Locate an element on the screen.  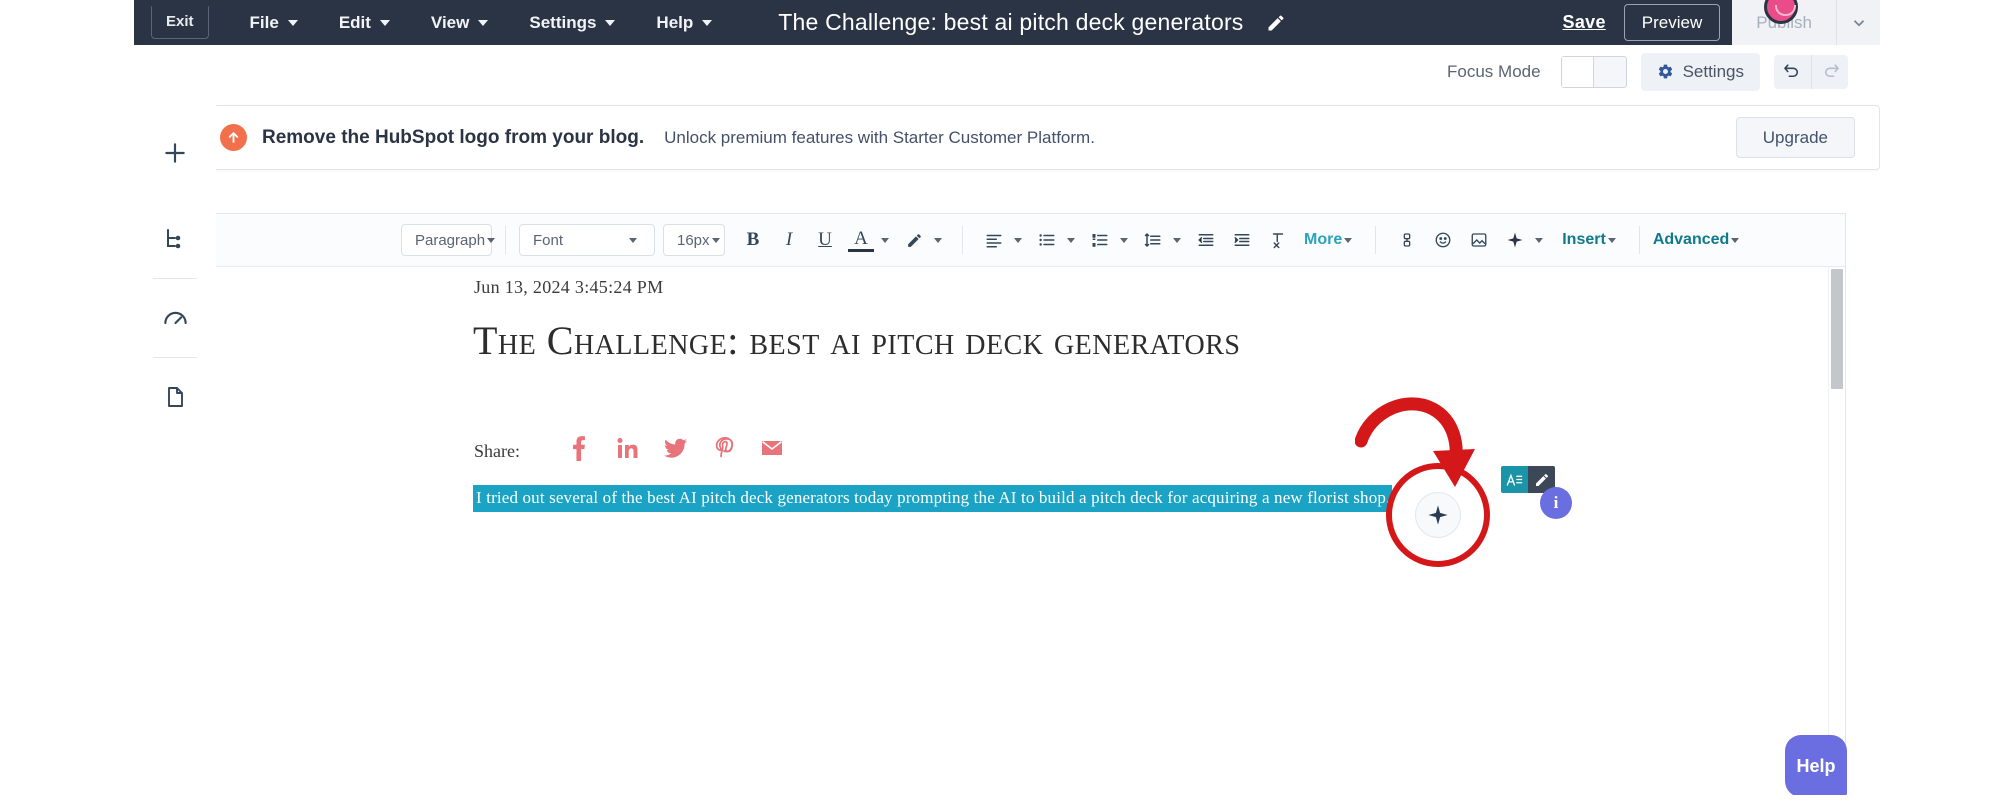
align-left-icon is located at coordinates (994, 241).